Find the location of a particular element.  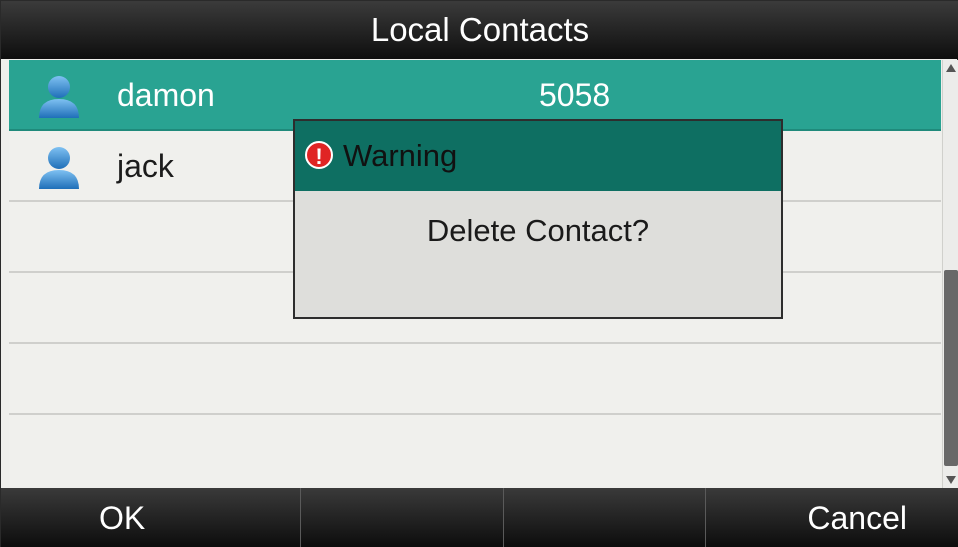

softkey-bar: OK Cancel is located at coordinates (479, 517).